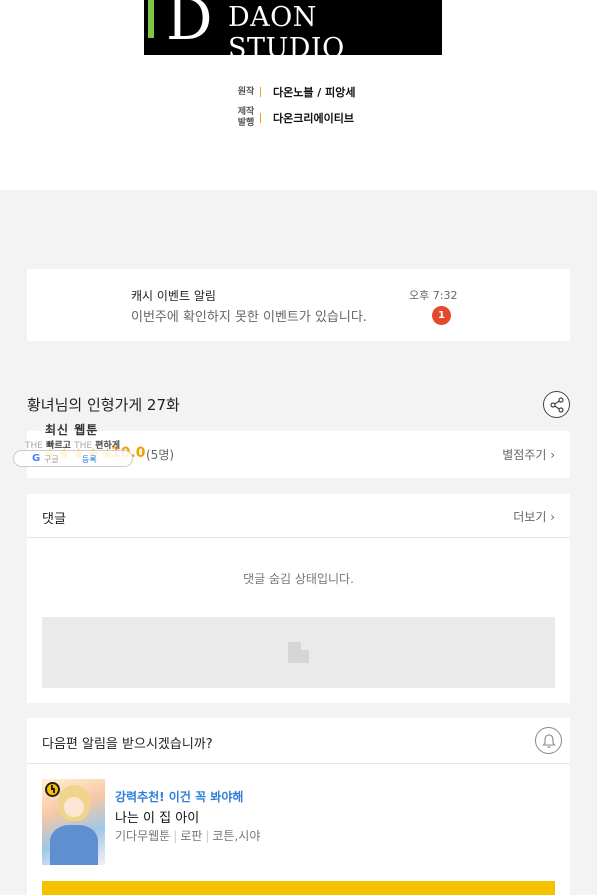  Describe the element at coordinates (314, 92) in the screenshot. I see `credit-value: 다온노블 / 피앙세` at that location.